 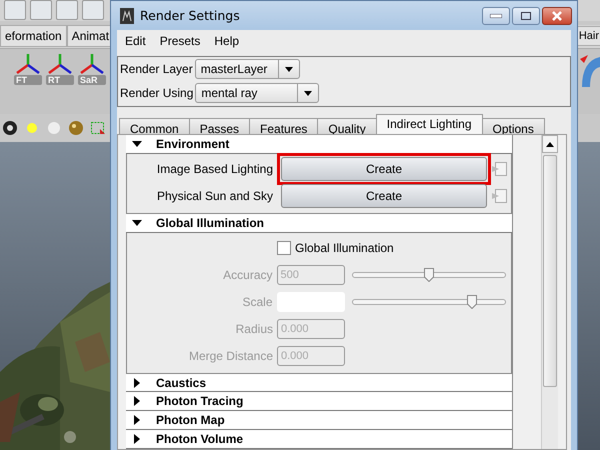 What do you see at coordinates (549, 292) in the screenshot?
I see `scrollbar` at bounding box center [549, 292].